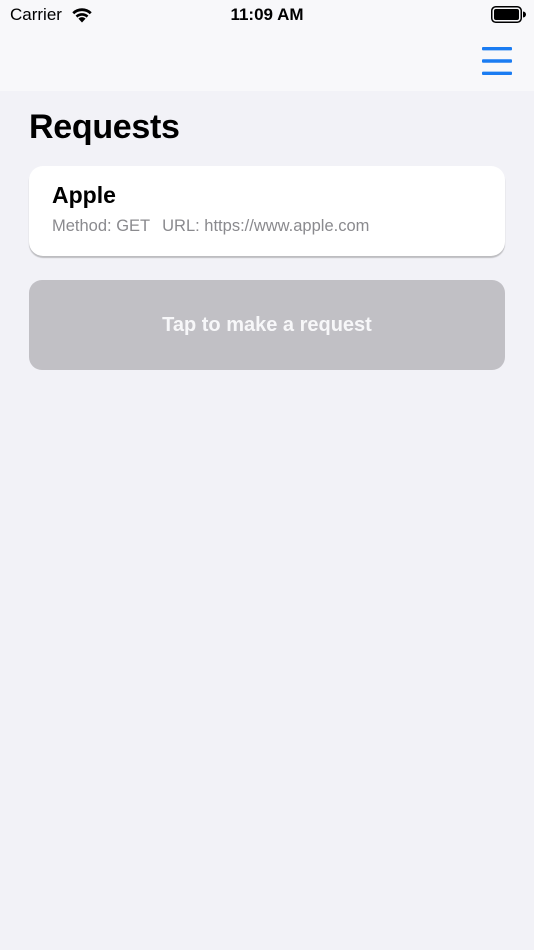 This screenshot has height=950, width=534. I want to click on request-details: Method: GET URL: https://www.apple.com, so click(210, 226).